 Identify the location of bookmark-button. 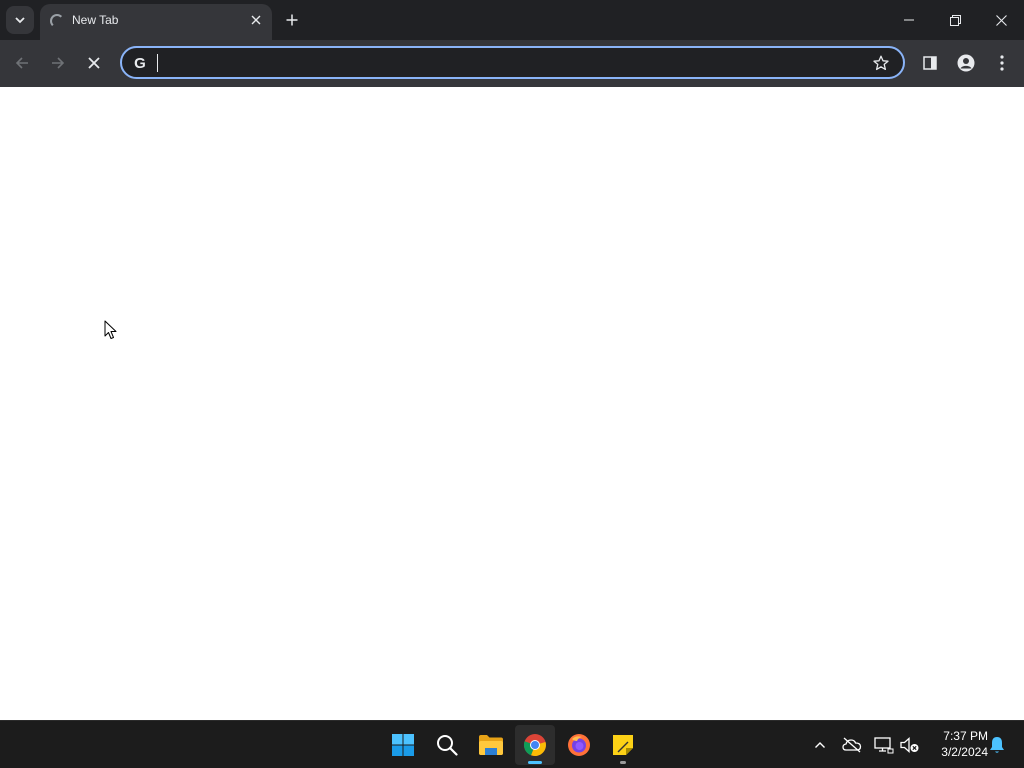
(881, 63).